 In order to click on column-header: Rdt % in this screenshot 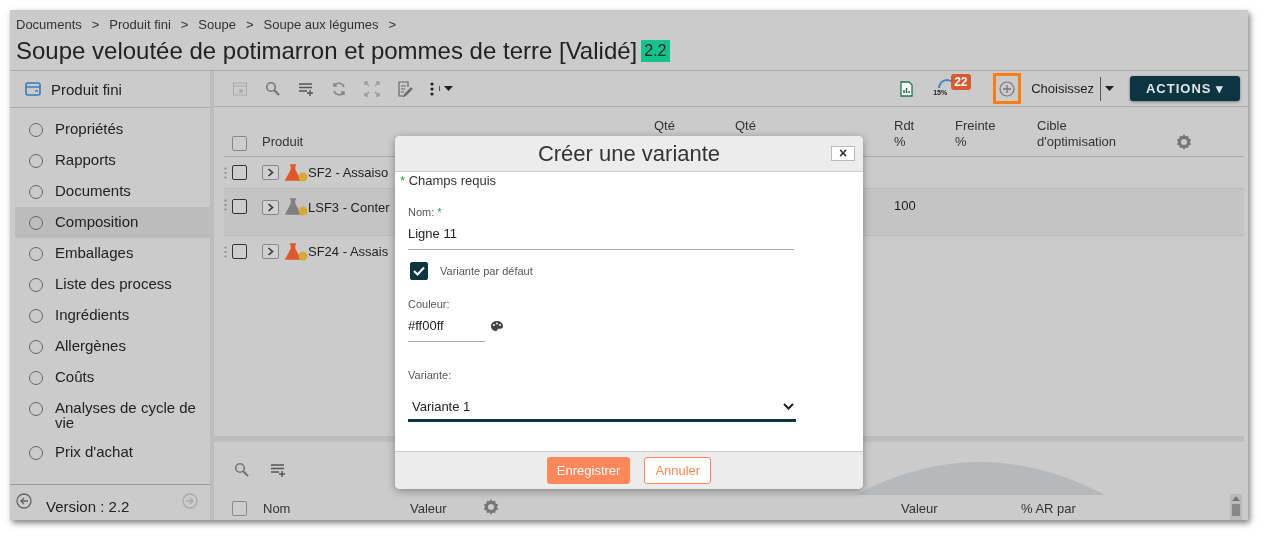, I will do `click(905, 134)`.